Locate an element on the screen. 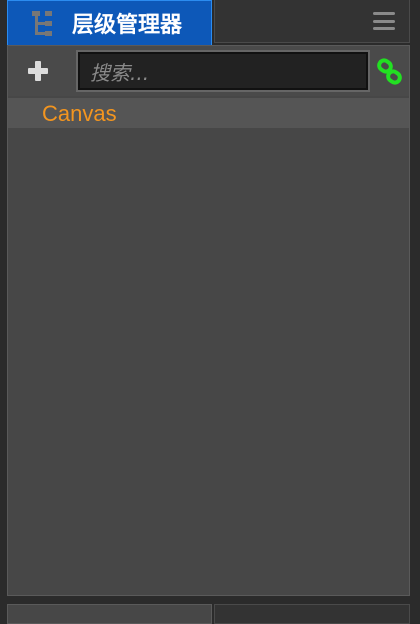 The width and height of the screenshot is (420, 624). menu-icon is located at coordinates (384, 21).